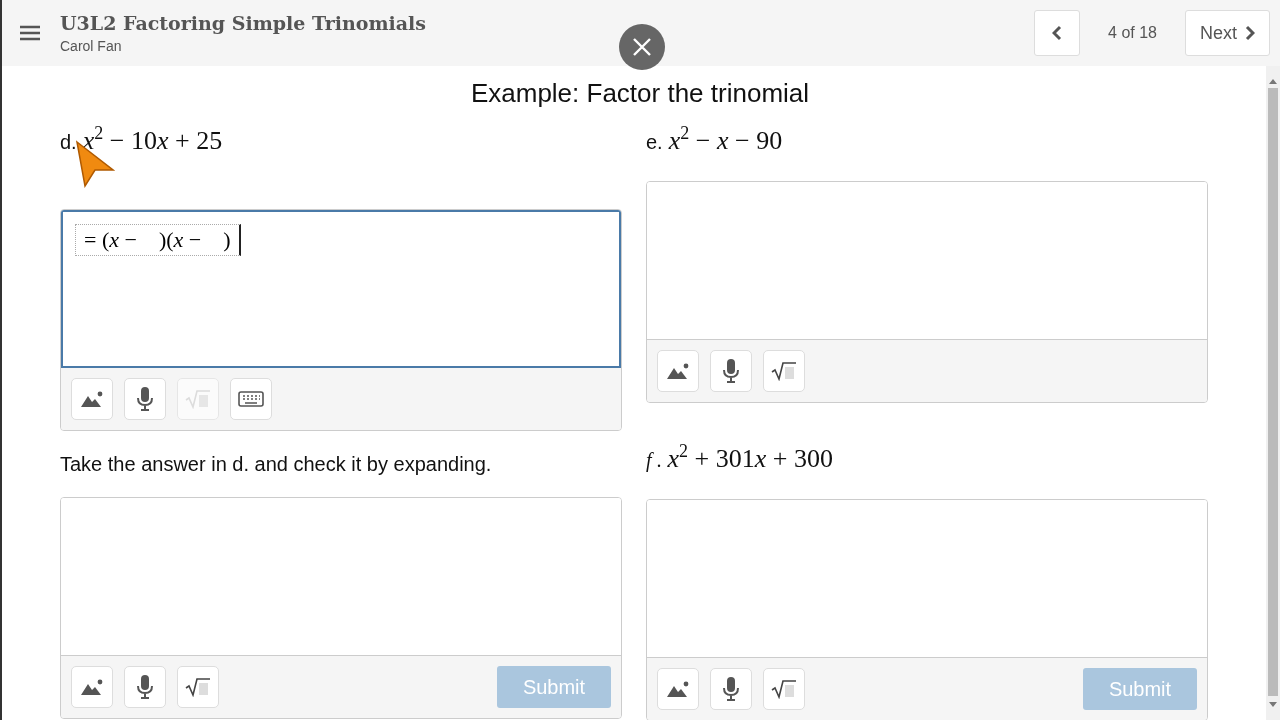 The width and height of the screenshot is (1280, 720). Describe the element at coordinates (725, 139) in the screenshot. I see `problem-expression: x$^{2}$ − x − 90` at that location.